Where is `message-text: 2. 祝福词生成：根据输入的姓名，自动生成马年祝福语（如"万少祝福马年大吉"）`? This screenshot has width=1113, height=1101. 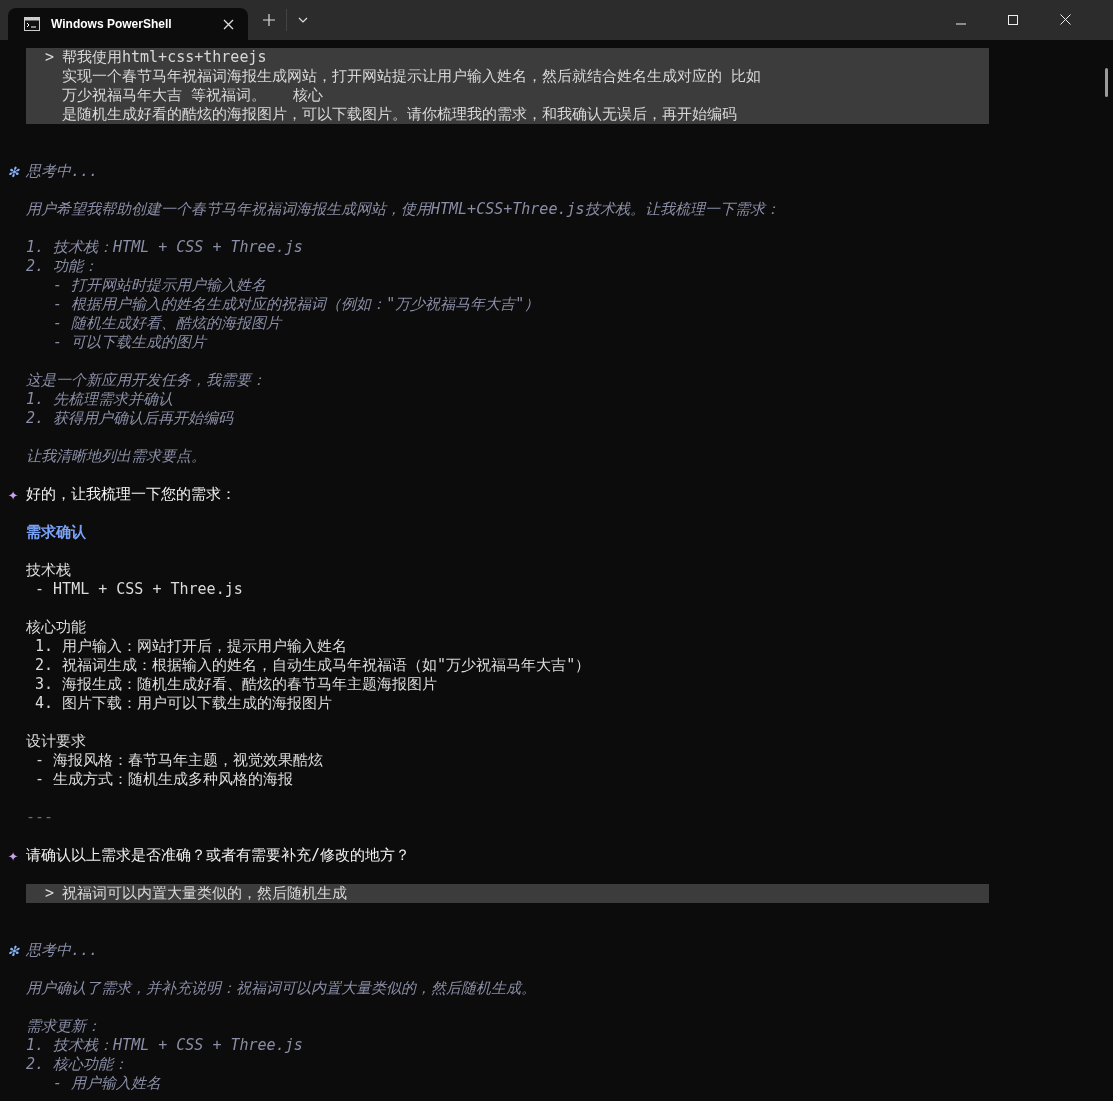
message-text: 2. 祝福词生成：根据输入的姓名，自动生成马年祝福语（如"万少祝福马年大吉"） is located at coordinates (312, 665).